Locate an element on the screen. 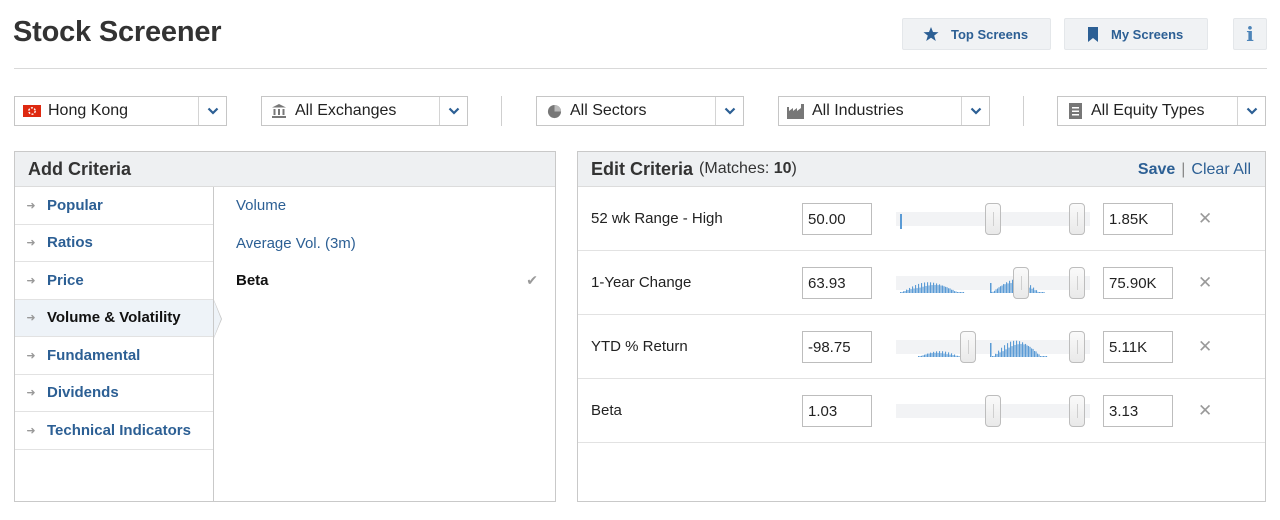  criteria-row-label: 1-Year Change is located at coordinates (641, 282).